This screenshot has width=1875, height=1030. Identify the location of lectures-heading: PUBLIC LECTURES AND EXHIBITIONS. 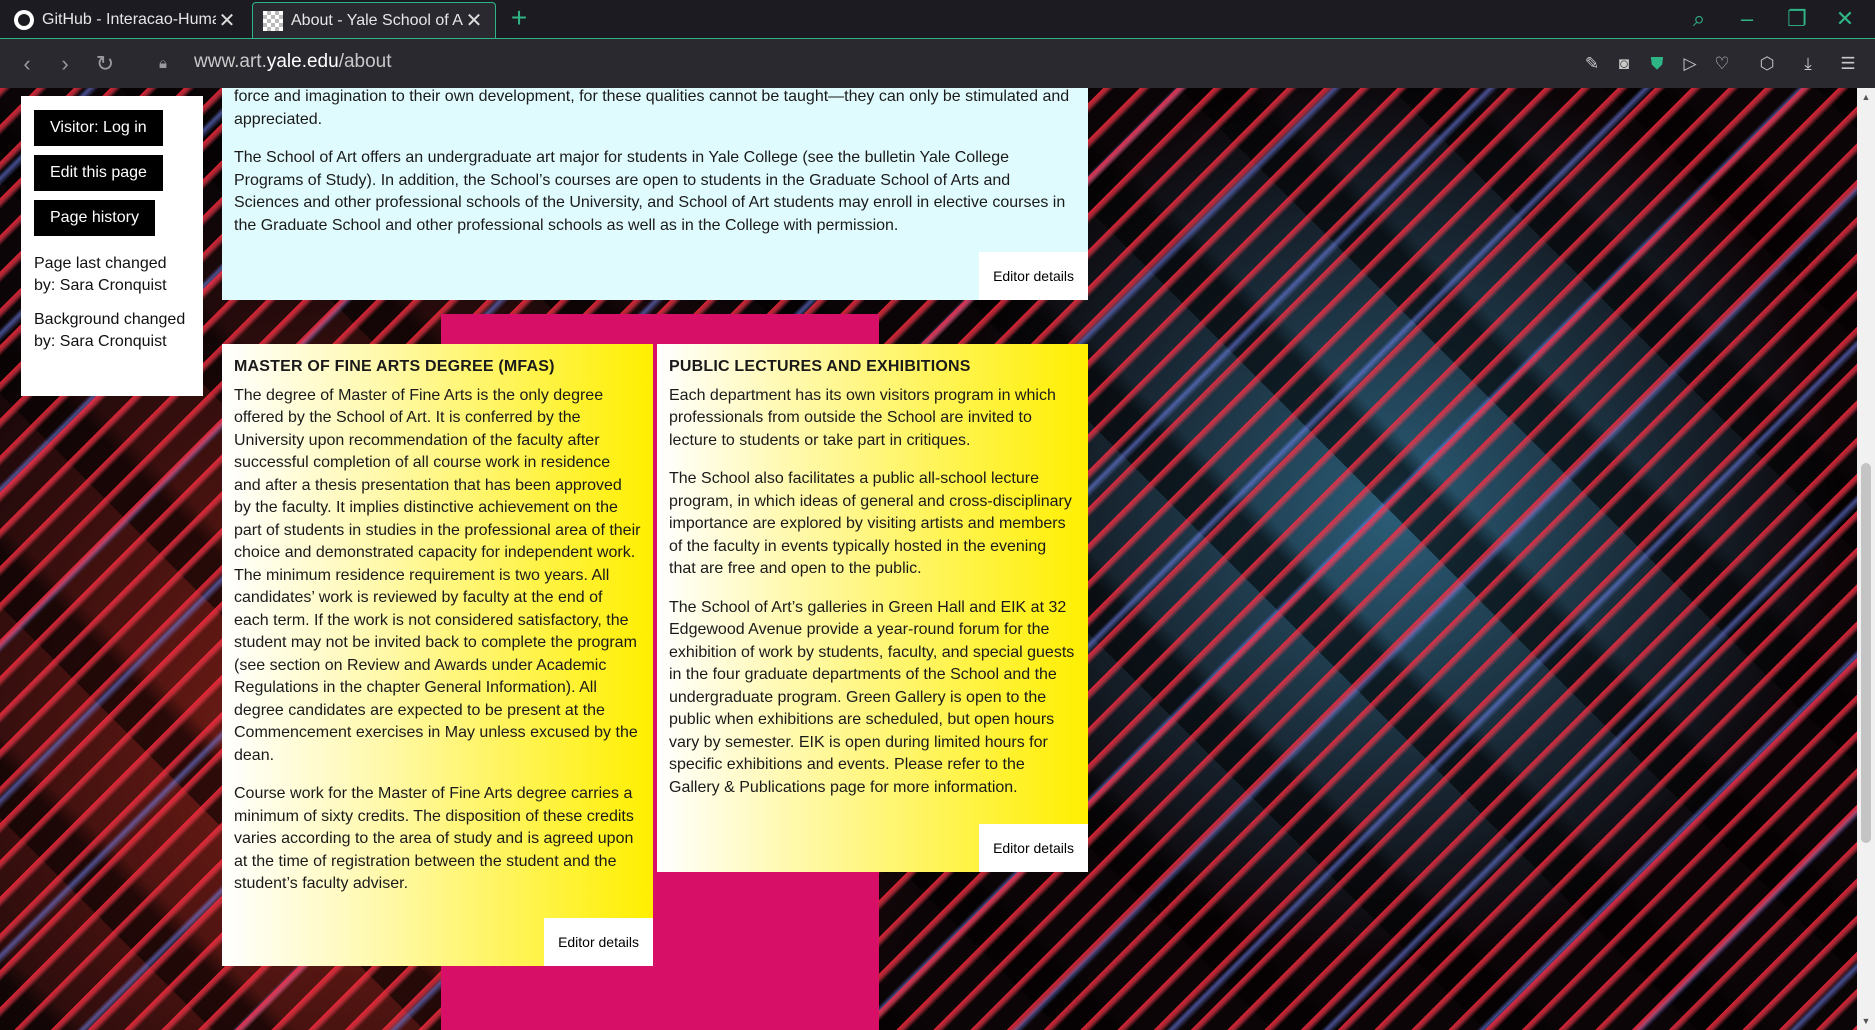
(820, 366).